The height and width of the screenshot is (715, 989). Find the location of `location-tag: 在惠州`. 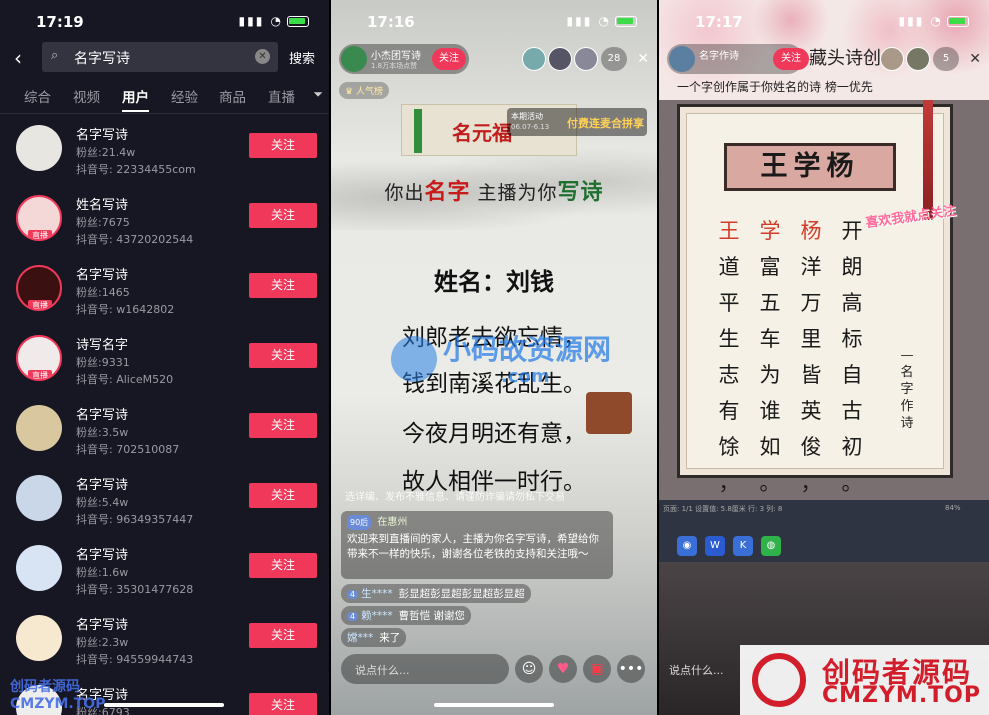

location-tag: 在惠州 is located at coordinates (392, 522).